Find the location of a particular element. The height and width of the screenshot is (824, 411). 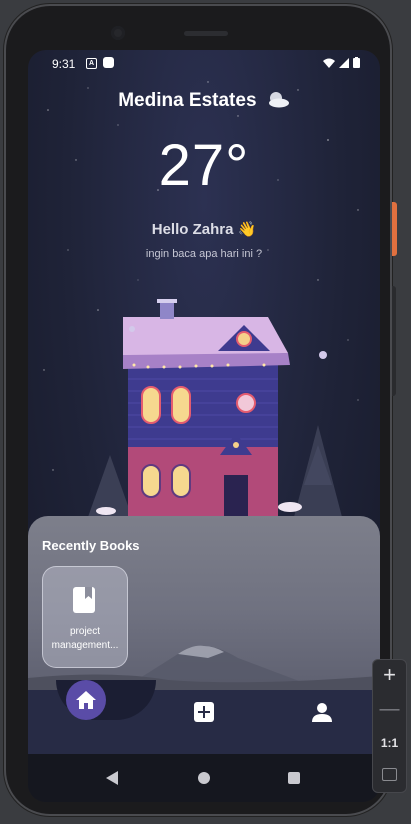

notification-app-icon is located at coordinates (108, 62).